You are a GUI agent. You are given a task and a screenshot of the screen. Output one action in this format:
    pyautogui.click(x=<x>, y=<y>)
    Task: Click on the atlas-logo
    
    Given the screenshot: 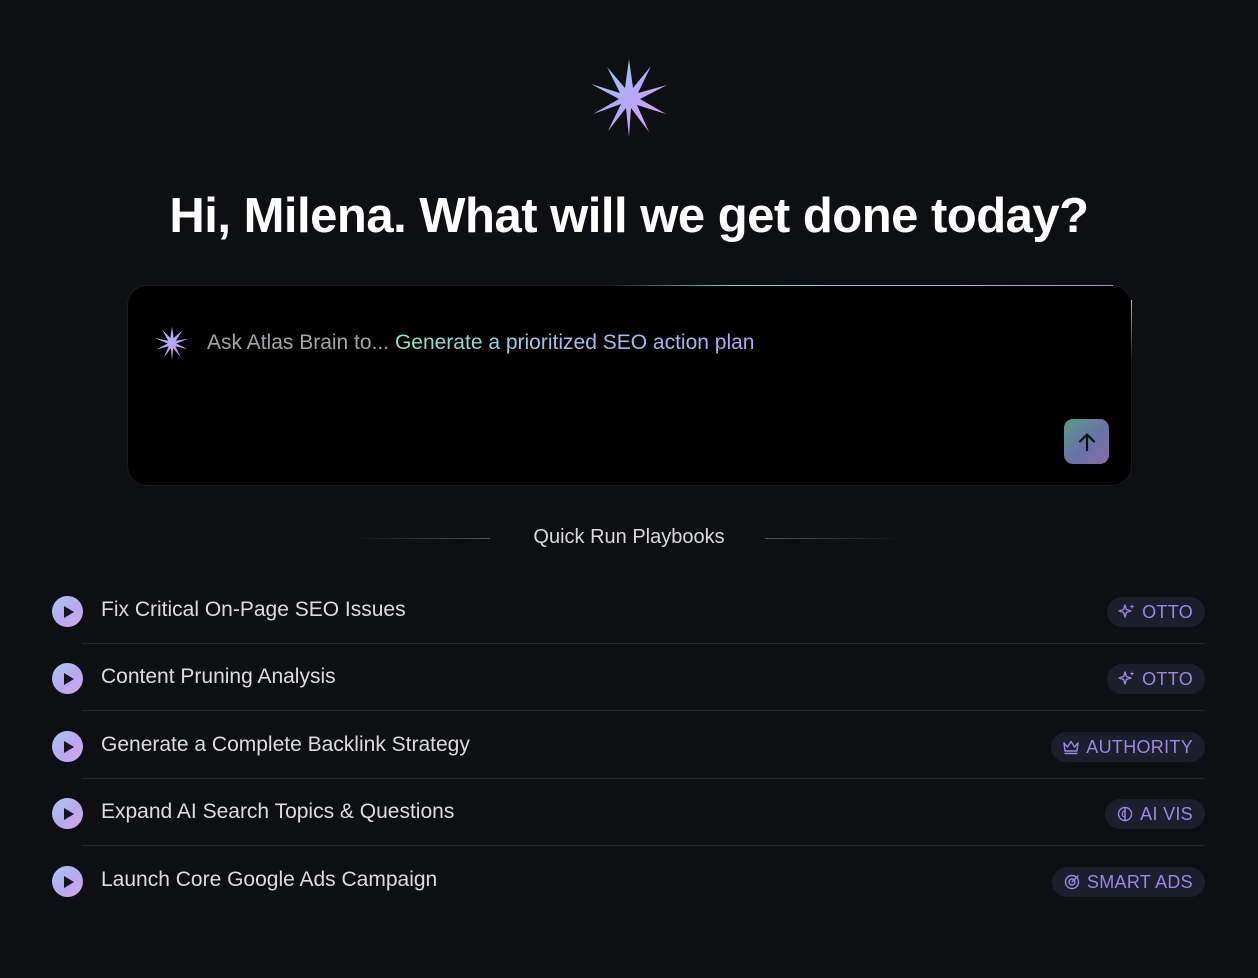 What is the action you would take?
    pyautogui.click(x=629, y=98)
    